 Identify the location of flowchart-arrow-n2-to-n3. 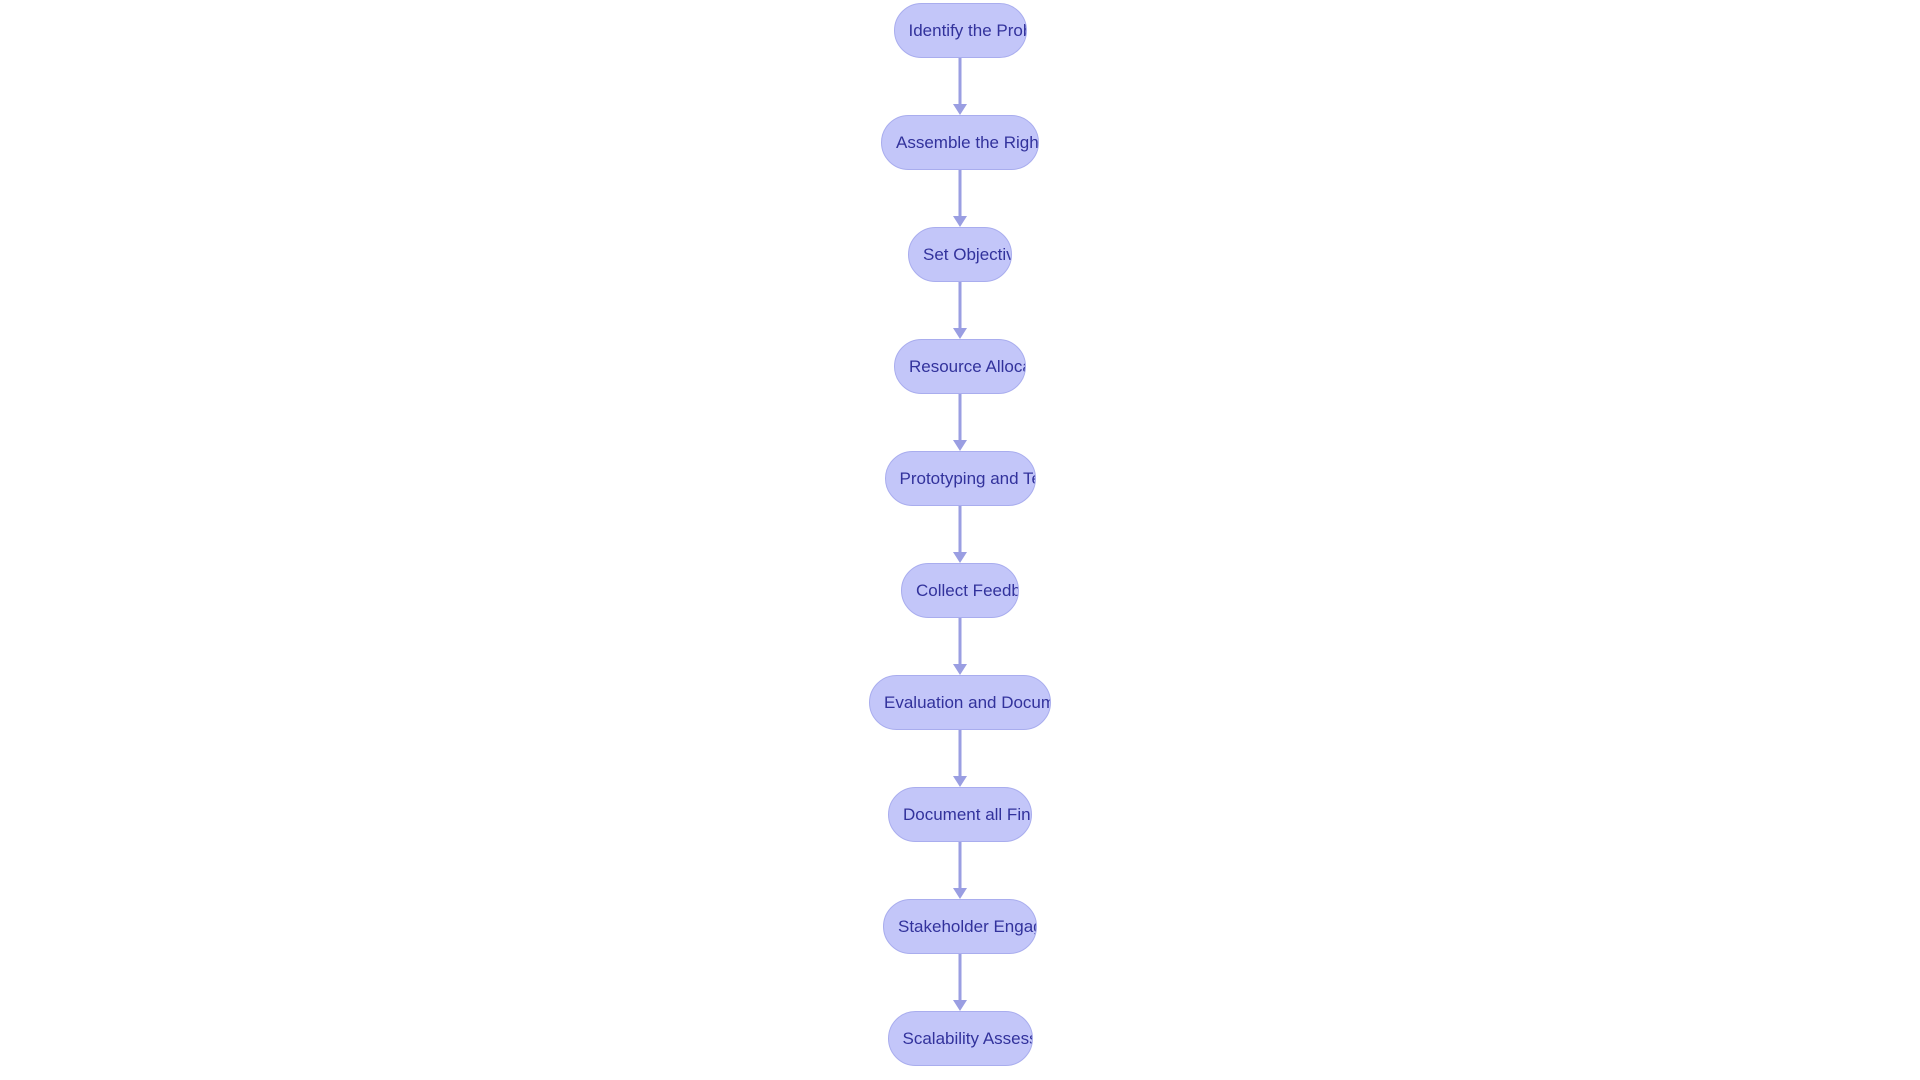
(960, 198).